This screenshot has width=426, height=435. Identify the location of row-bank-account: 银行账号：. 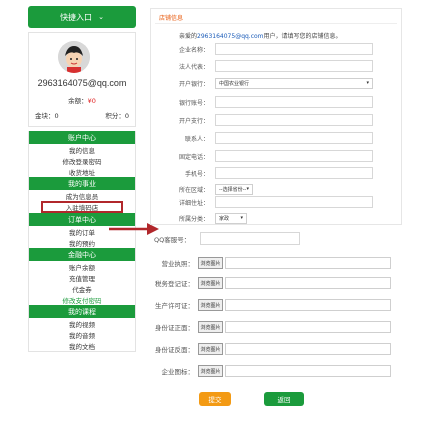
(262, 102).